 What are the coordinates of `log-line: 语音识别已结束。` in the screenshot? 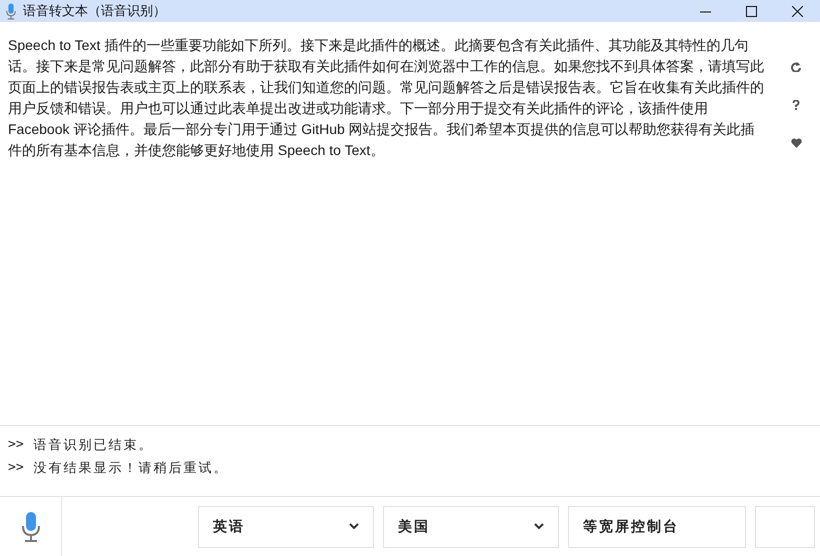 It's located at (94, 445).